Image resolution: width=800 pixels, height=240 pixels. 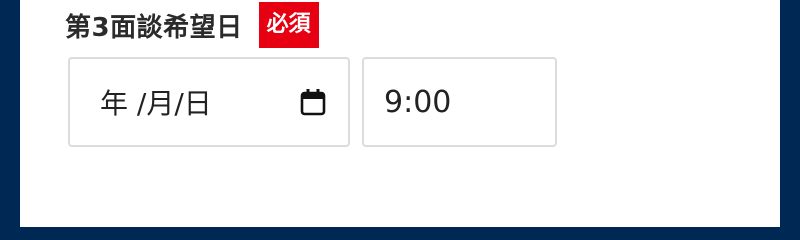 What do you see at coordinates (288, 25) in the screenshot?
I see `required-badge: 必須` at bounding box center [288, 25].